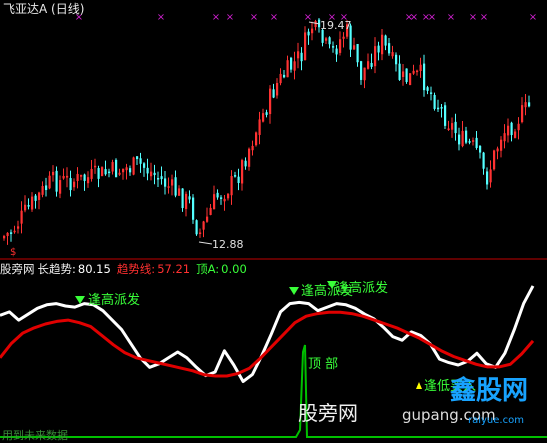  What do you see at coordinates (35, 435) in the screenshot?
I see `watermark-bottom: 用到未来数据` at bounding box center [35, 435].